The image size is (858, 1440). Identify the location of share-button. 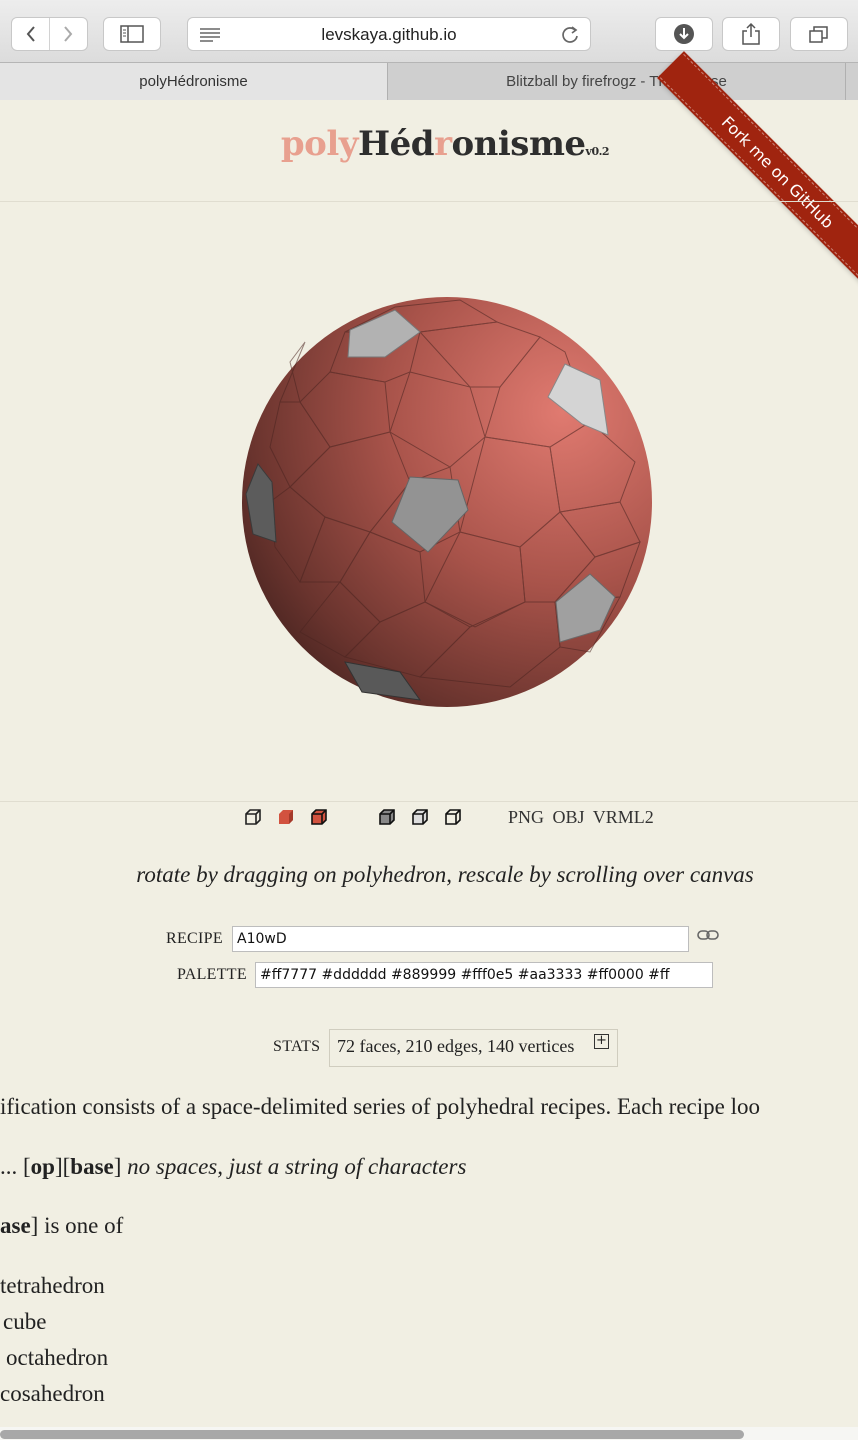
(751, 34).